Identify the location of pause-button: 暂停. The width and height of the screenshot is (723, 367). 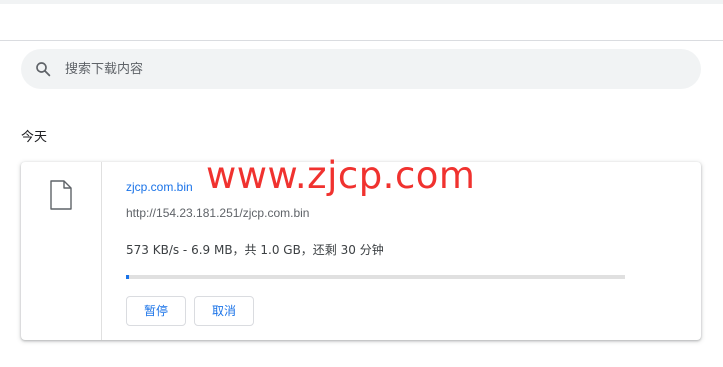
(156, 311).